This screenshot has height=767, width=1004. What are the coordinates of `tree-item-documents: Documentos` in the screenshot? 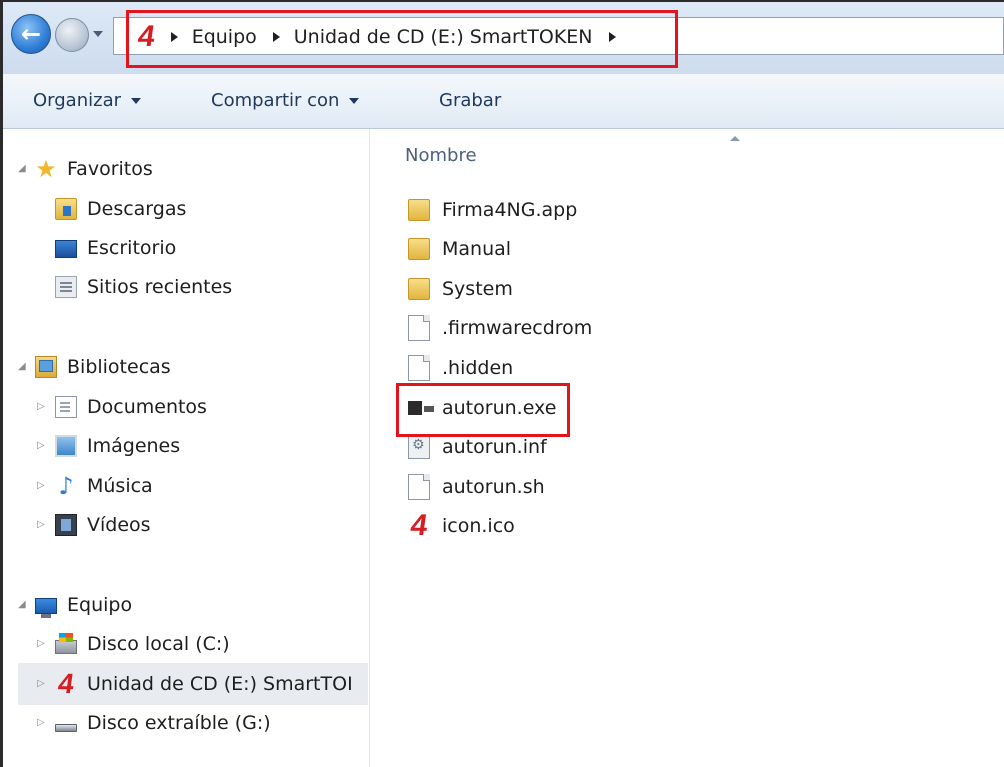 It's located at (131, 407).